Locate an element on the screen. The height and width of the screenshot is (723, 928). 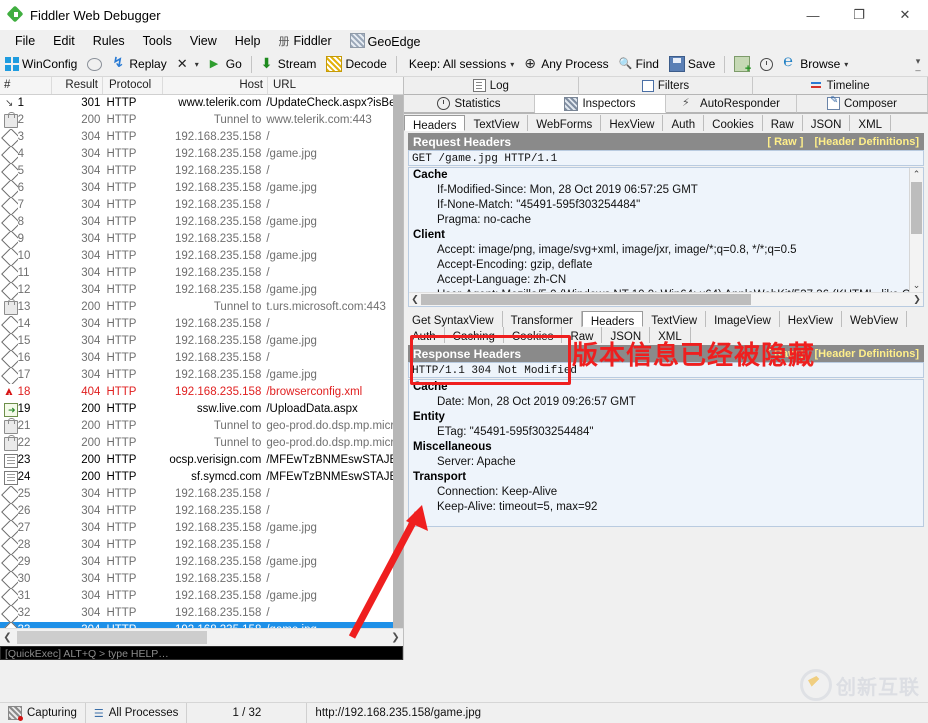
menu-help: Help is located at coordinates (248, 41).